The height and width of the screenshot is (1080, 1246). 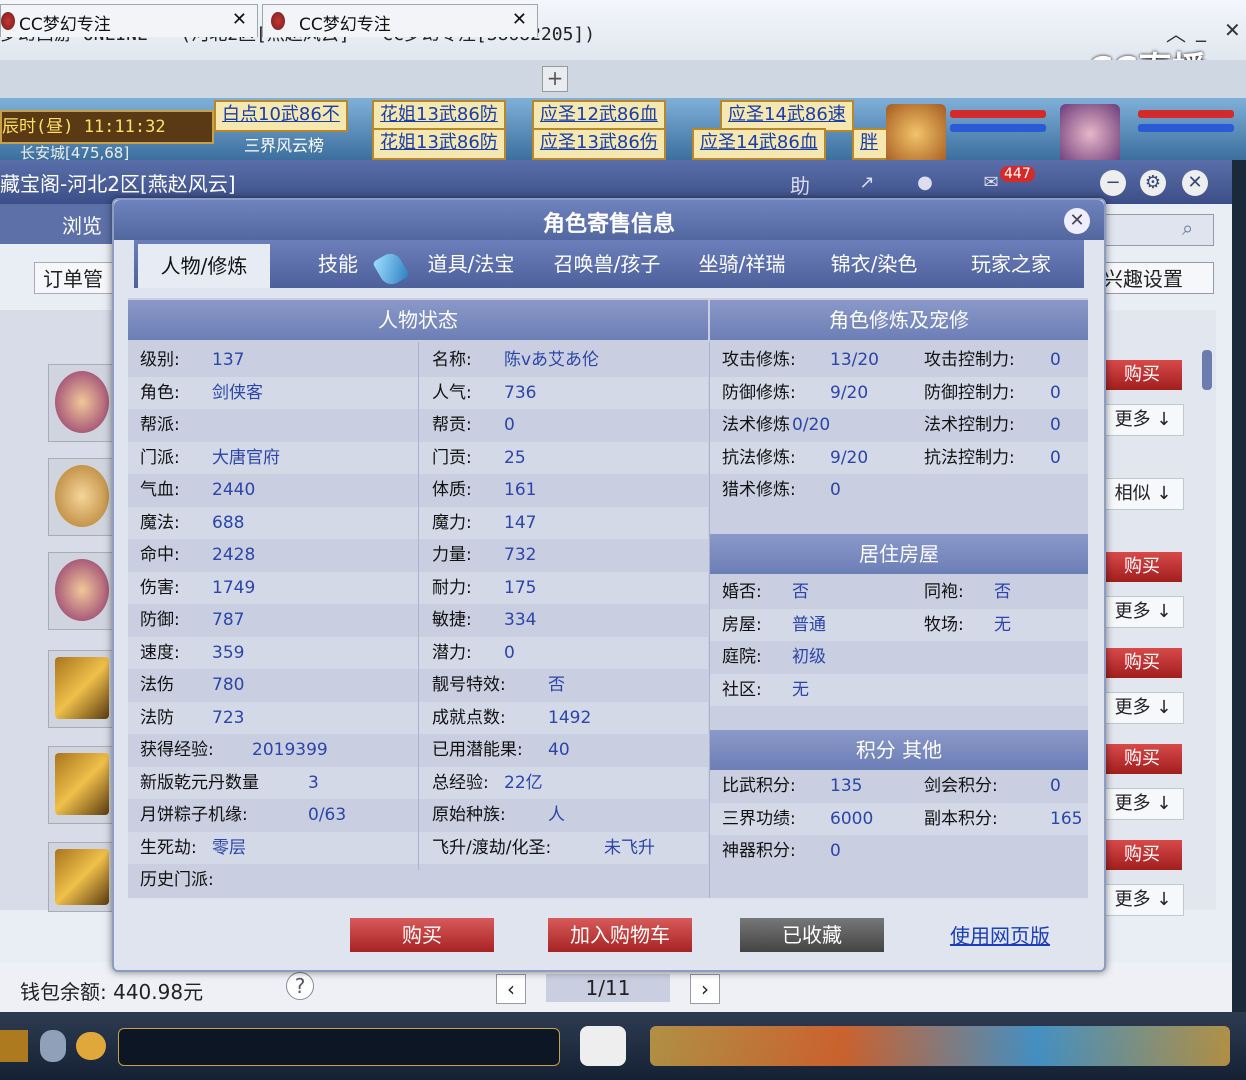 What do you see at coordinates (1090, 134) in the screenshot?
I see `player-portrait-icon` at bounding box center [1090, 134].